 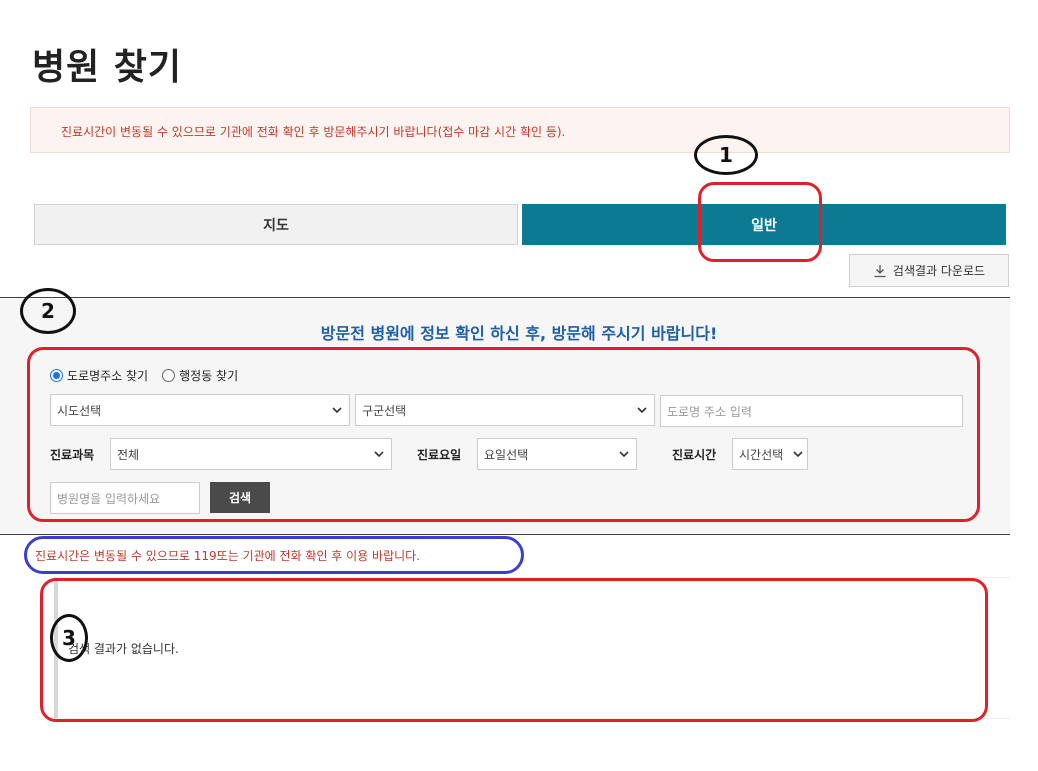 What do you see at coordinates (505, 534) in the screenshot?
I see `panel-bottom-divider` at bounding box center [505, 534].